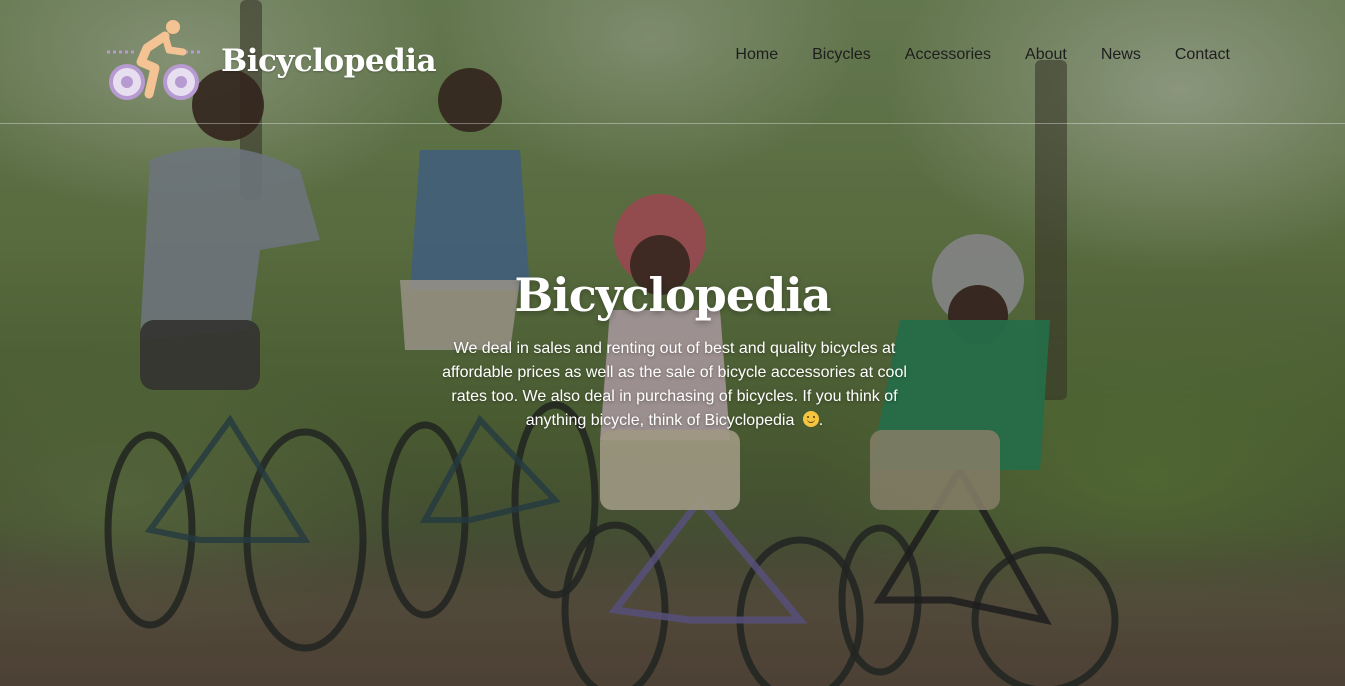 The height and width of the screenshot is (686, 1345). What do you see at coordinates (756, 55) in the screenshot?
I see `nav-item-home: Home` at bounding box center [756, 55].